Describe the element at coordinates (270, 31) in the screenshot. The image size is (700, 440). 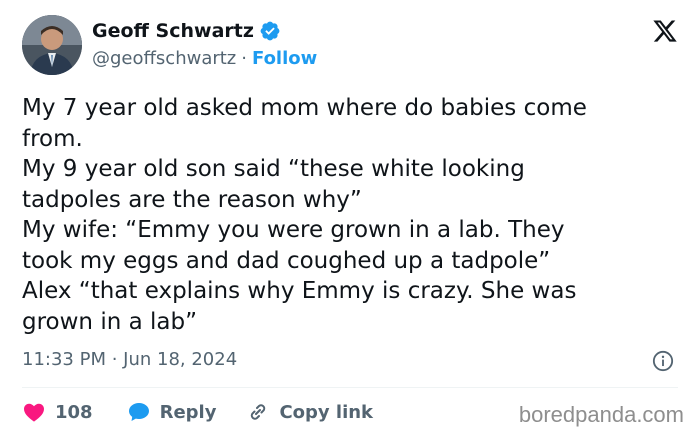
I see `verified-badge-icon` at that location.